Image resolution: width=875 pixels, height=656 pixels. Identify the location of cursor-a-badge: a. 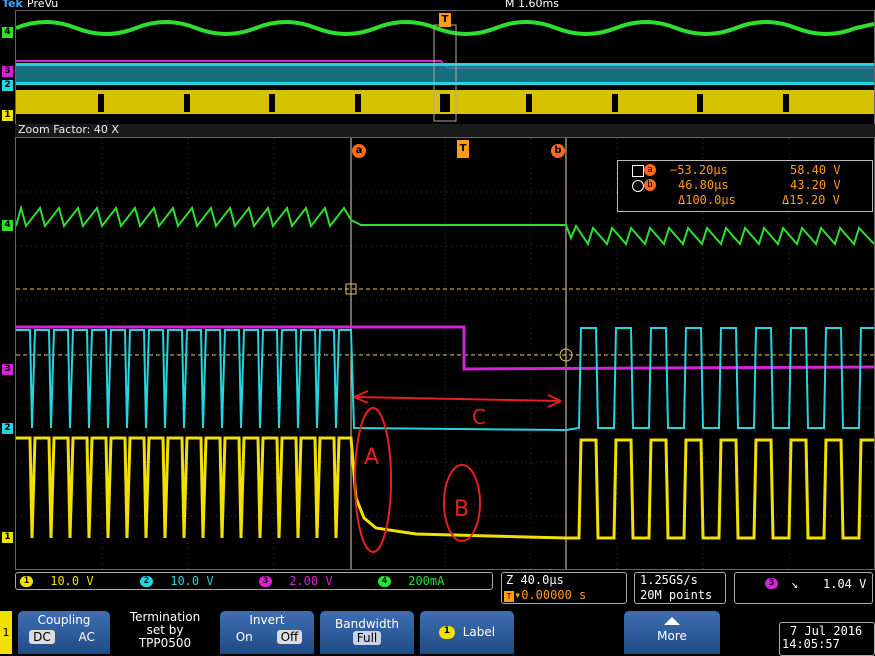
(650, 170).